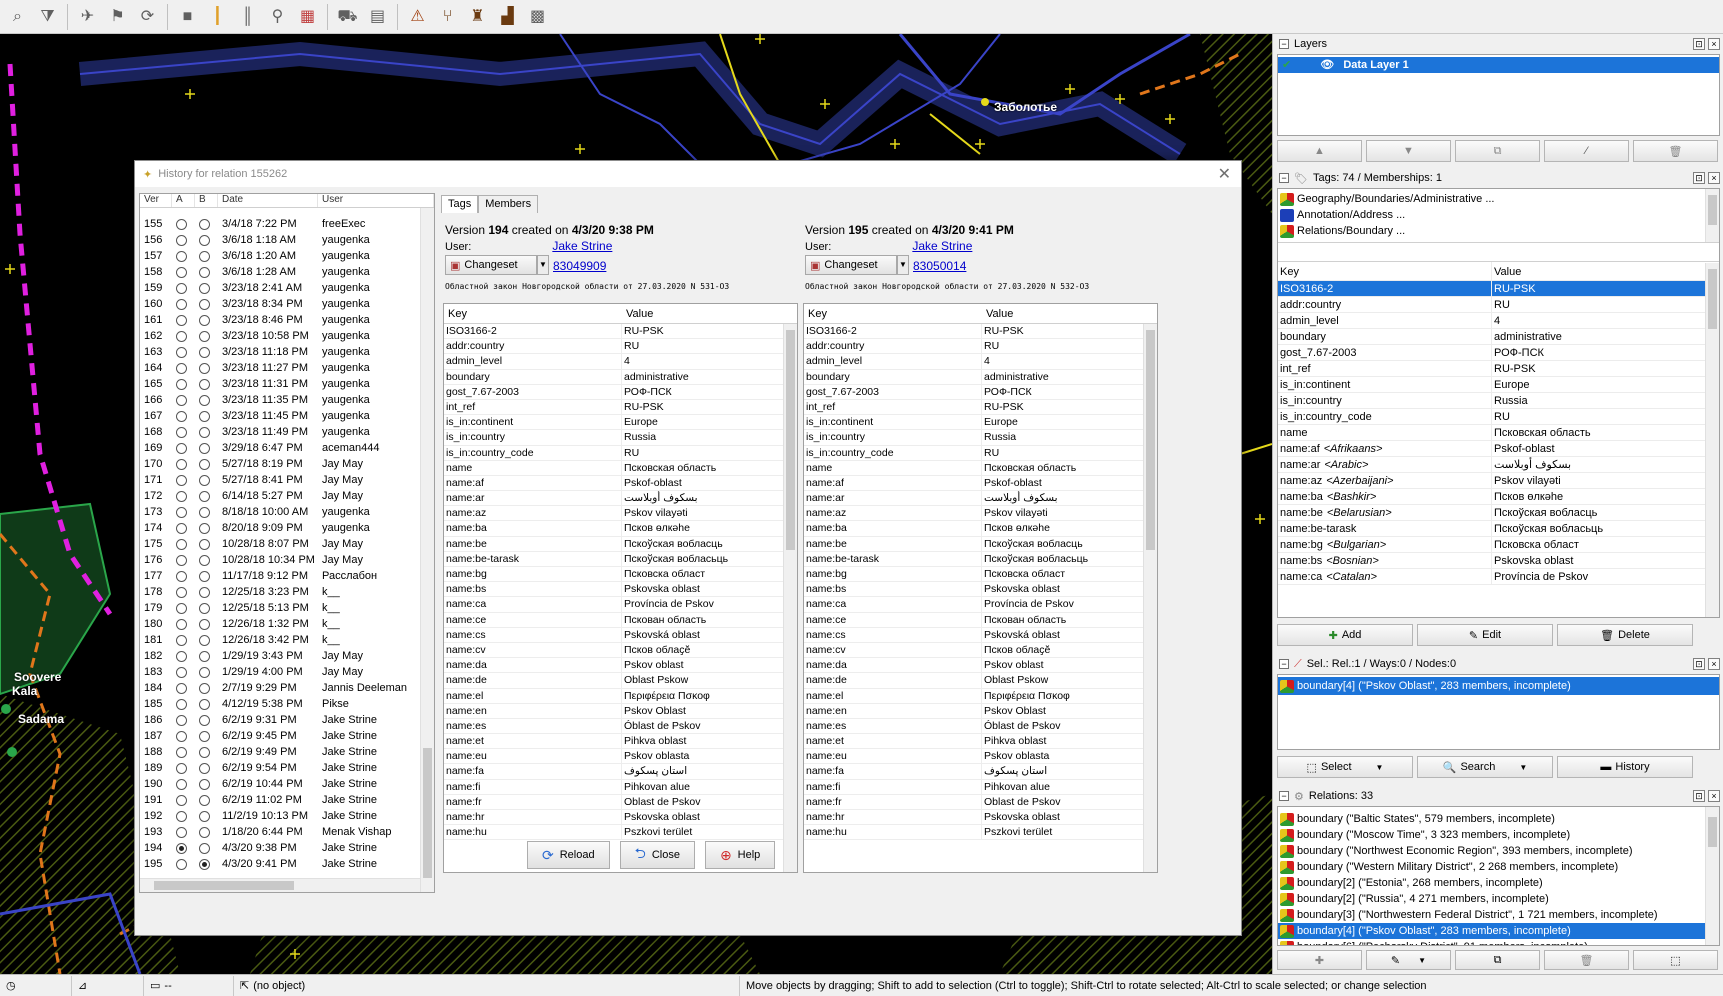 The width and height of the screenshot is (1723, 996). Describe the element at coordinates (287, 864) in the screenshot. I see `version-row: 195 4/3/20 9:41 PM Jake Strine` at that location.